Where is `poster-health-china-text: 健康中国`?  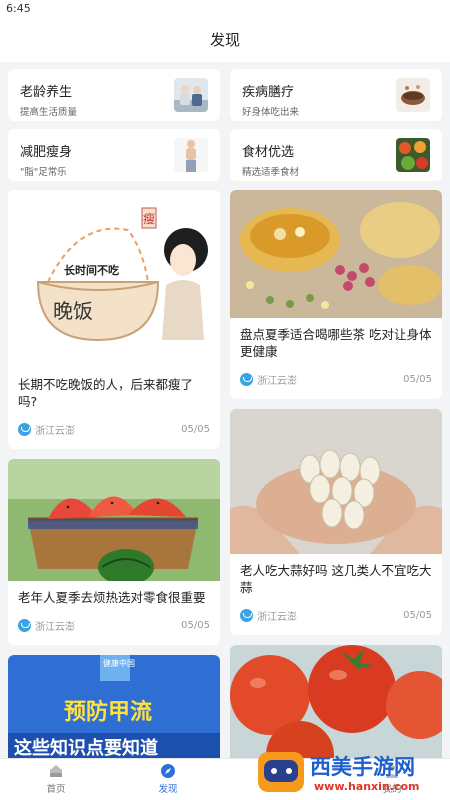 poster-health-china-text: 健康中国 is located at coordinates (119, 663).